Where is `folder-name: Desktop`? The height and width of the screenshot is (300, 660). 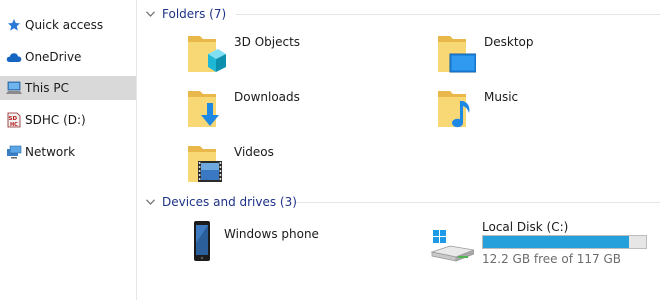
folder-name: Desktop is located at coordinates (509, 42).